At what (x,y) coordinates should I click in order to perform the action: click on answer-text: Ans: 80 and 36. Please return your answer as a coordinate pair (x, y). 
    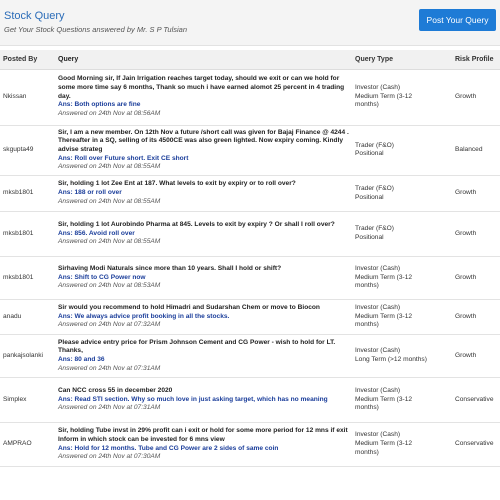
    Looking at the image, I should click on (81, 360).